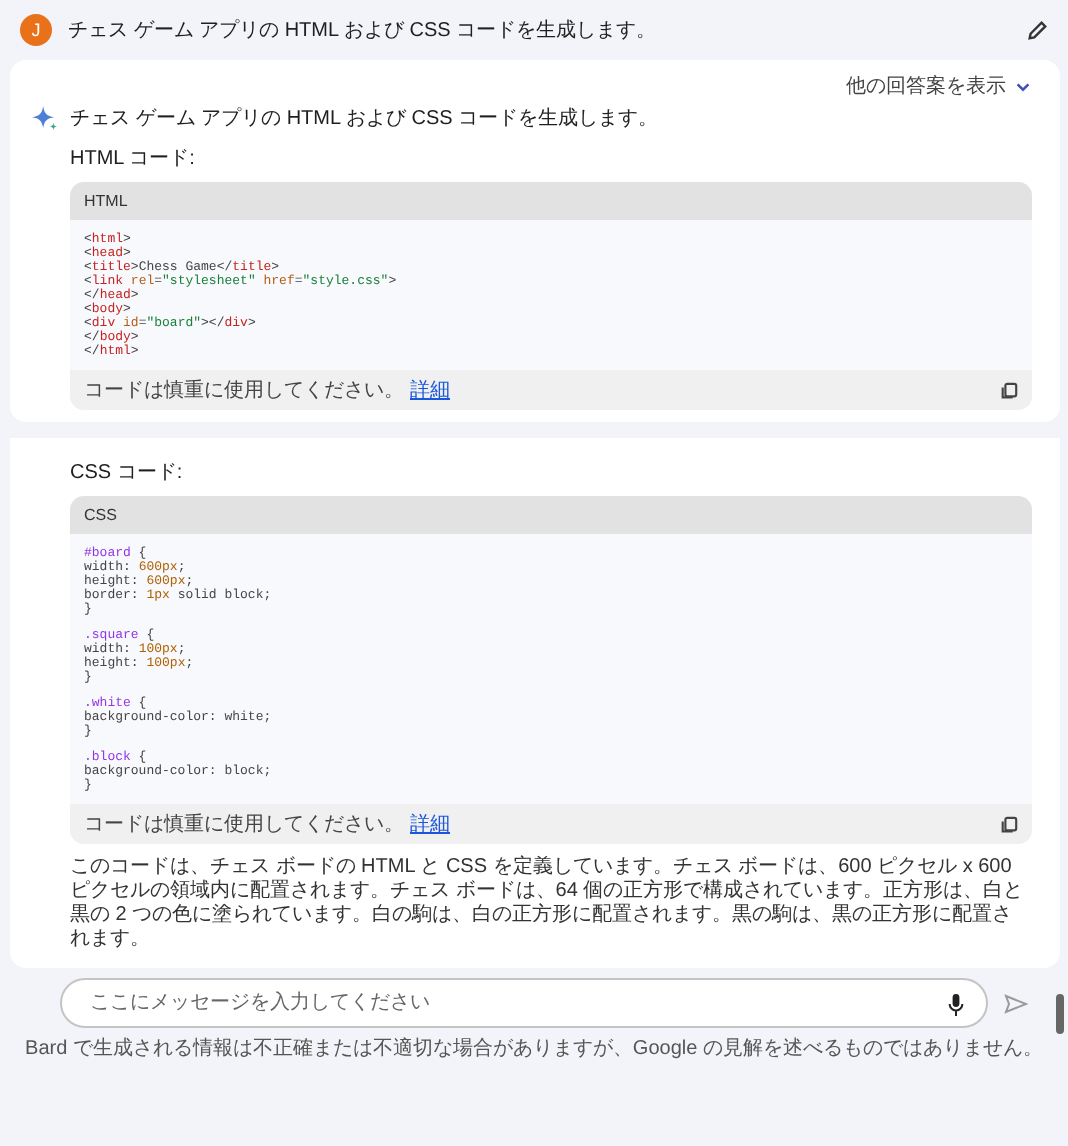 The height and width of the screenshot is (1146, 1068). What do you see at coordinates (551, 515) in the screenshot?
I see `code-language-label: CSS` at bounding box center [551, 515].